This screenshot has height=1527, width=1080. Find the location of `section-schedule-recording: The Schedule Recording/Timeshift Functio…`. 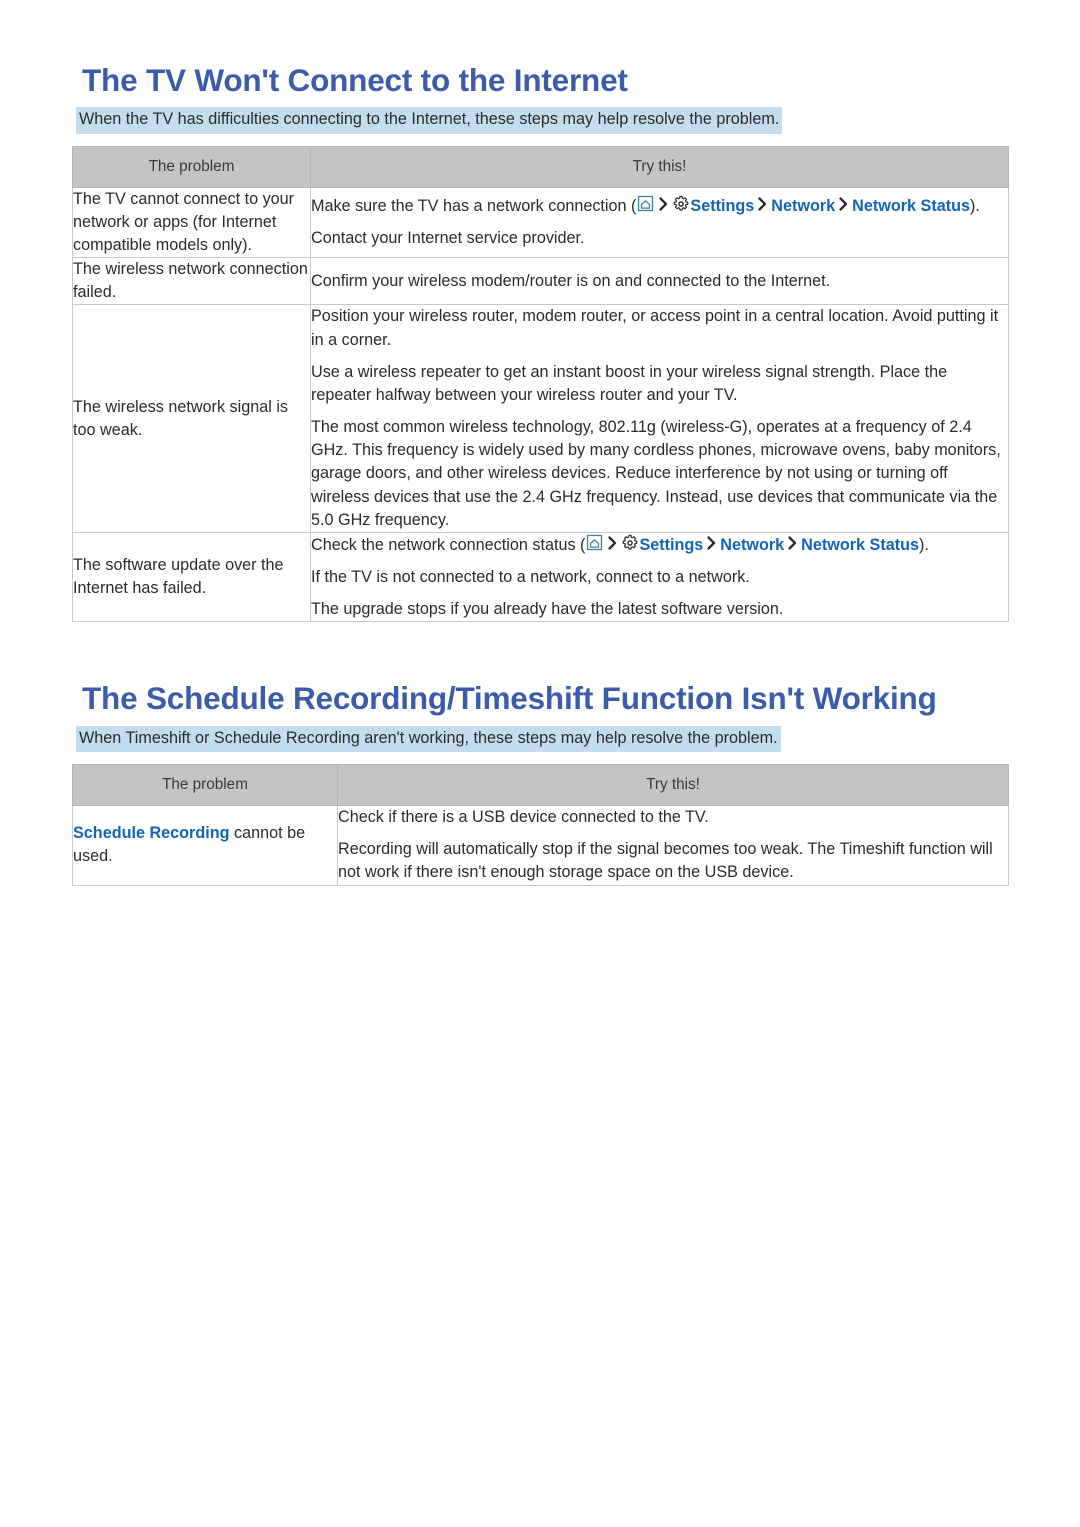

section-schedule-recording: The Schedule Recording/Timeshift Functio… is located at coordinates (540, 754).